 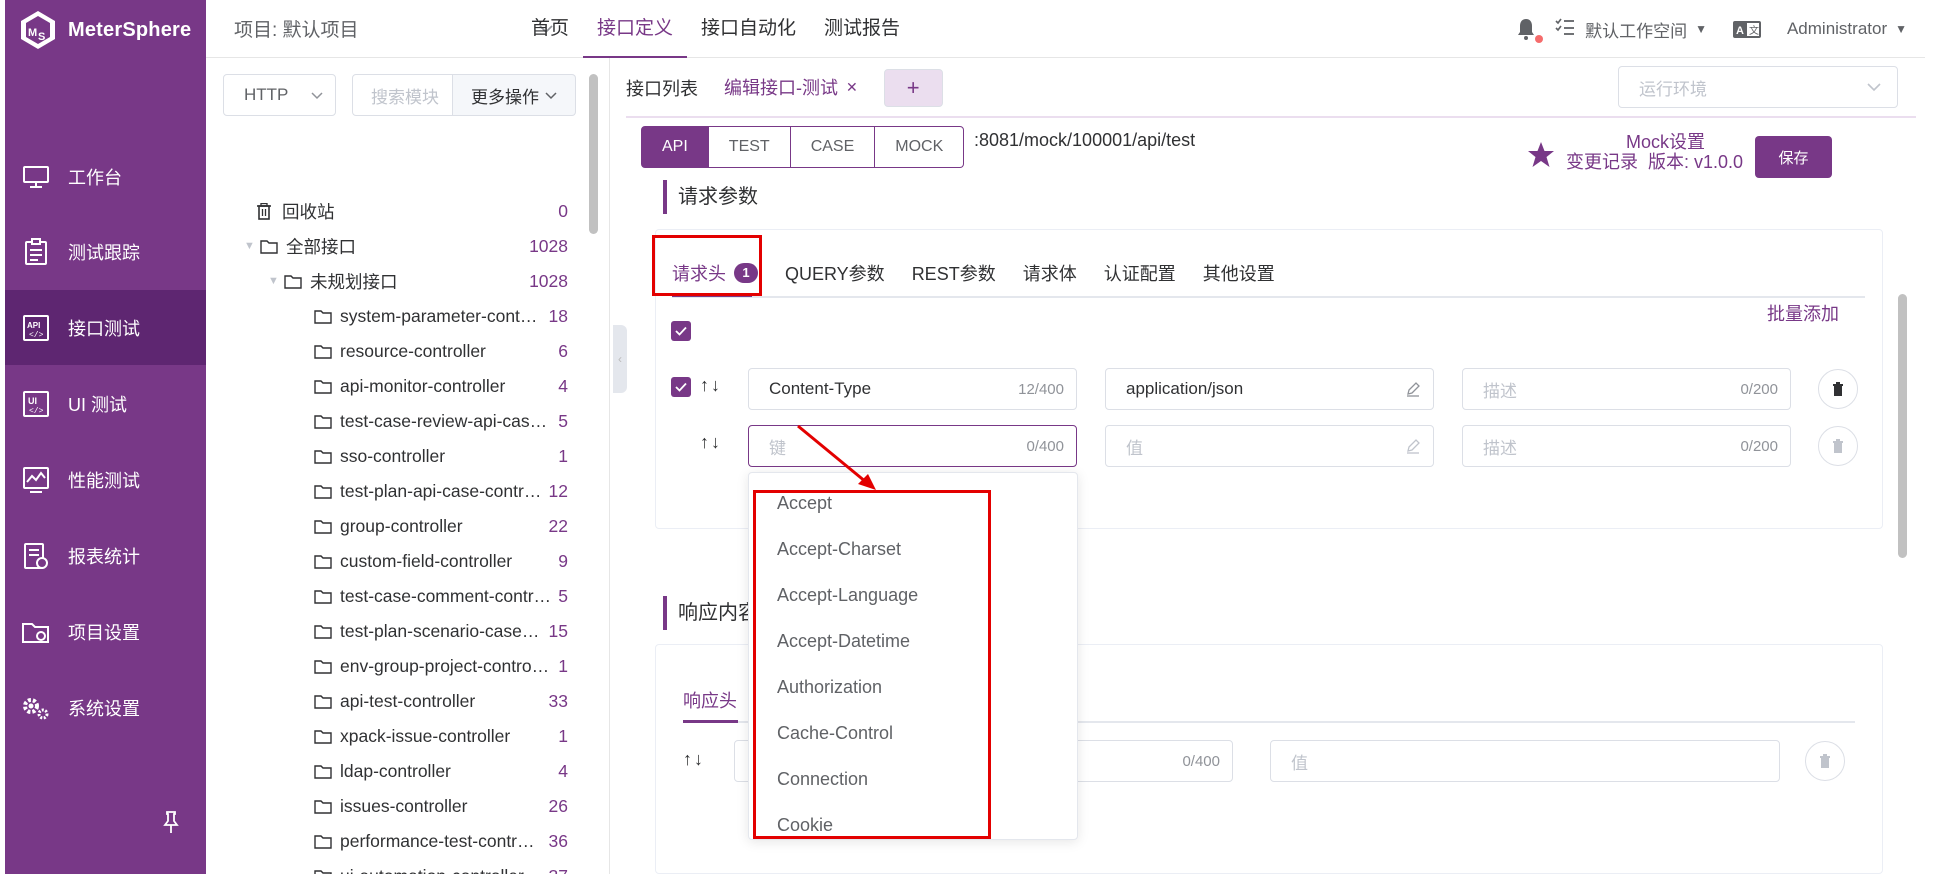 I want to click on mode-case-button: CASE, so click(x=833, y=147).